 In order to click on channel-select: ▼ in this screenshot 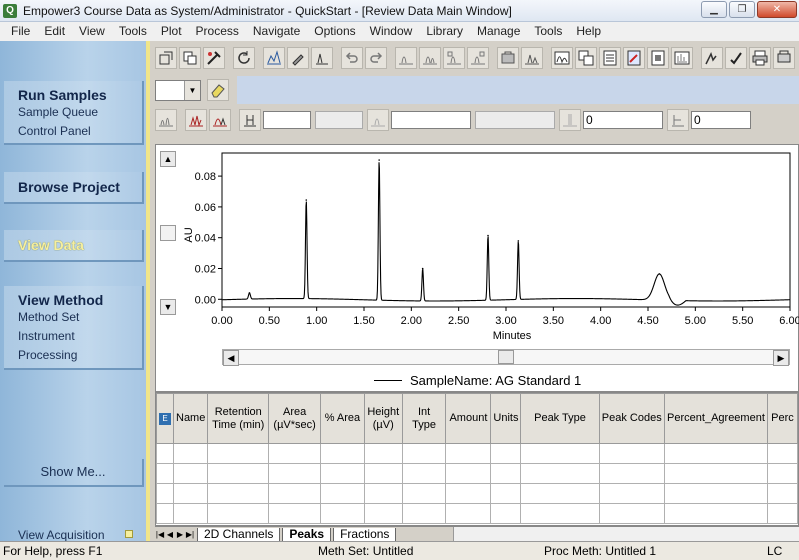, I will do `click(178, 90)`.